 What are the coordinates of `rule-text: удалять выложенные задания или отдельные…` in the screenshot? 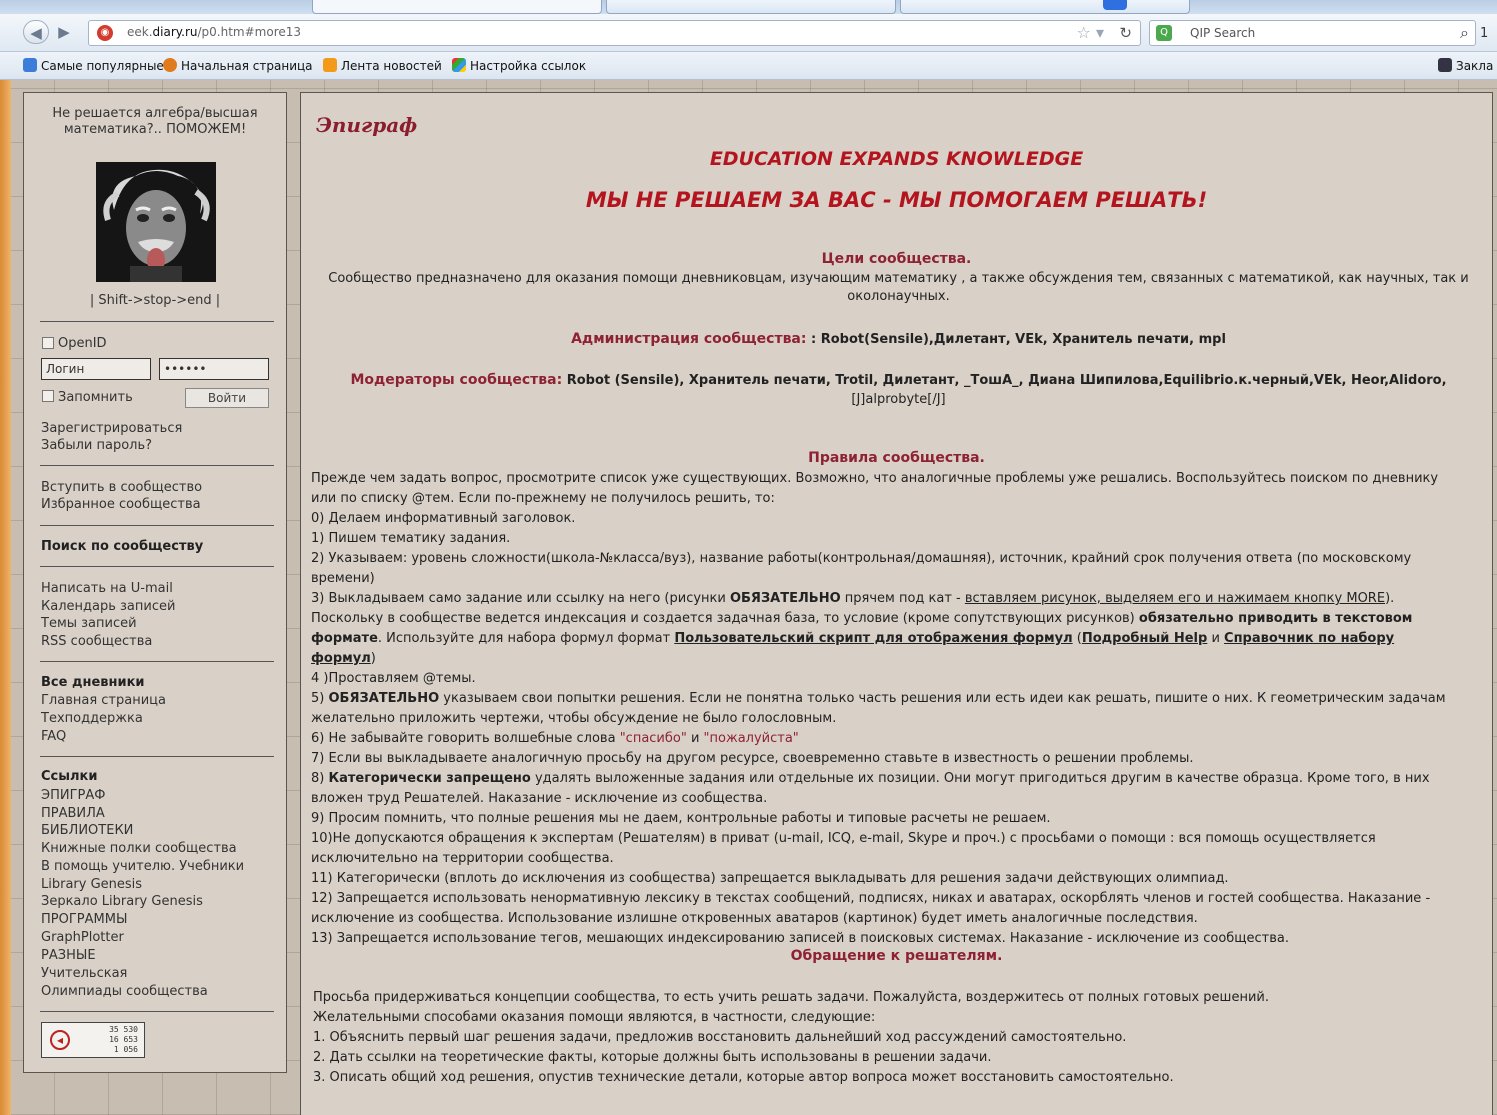 It's located at (980, 778).